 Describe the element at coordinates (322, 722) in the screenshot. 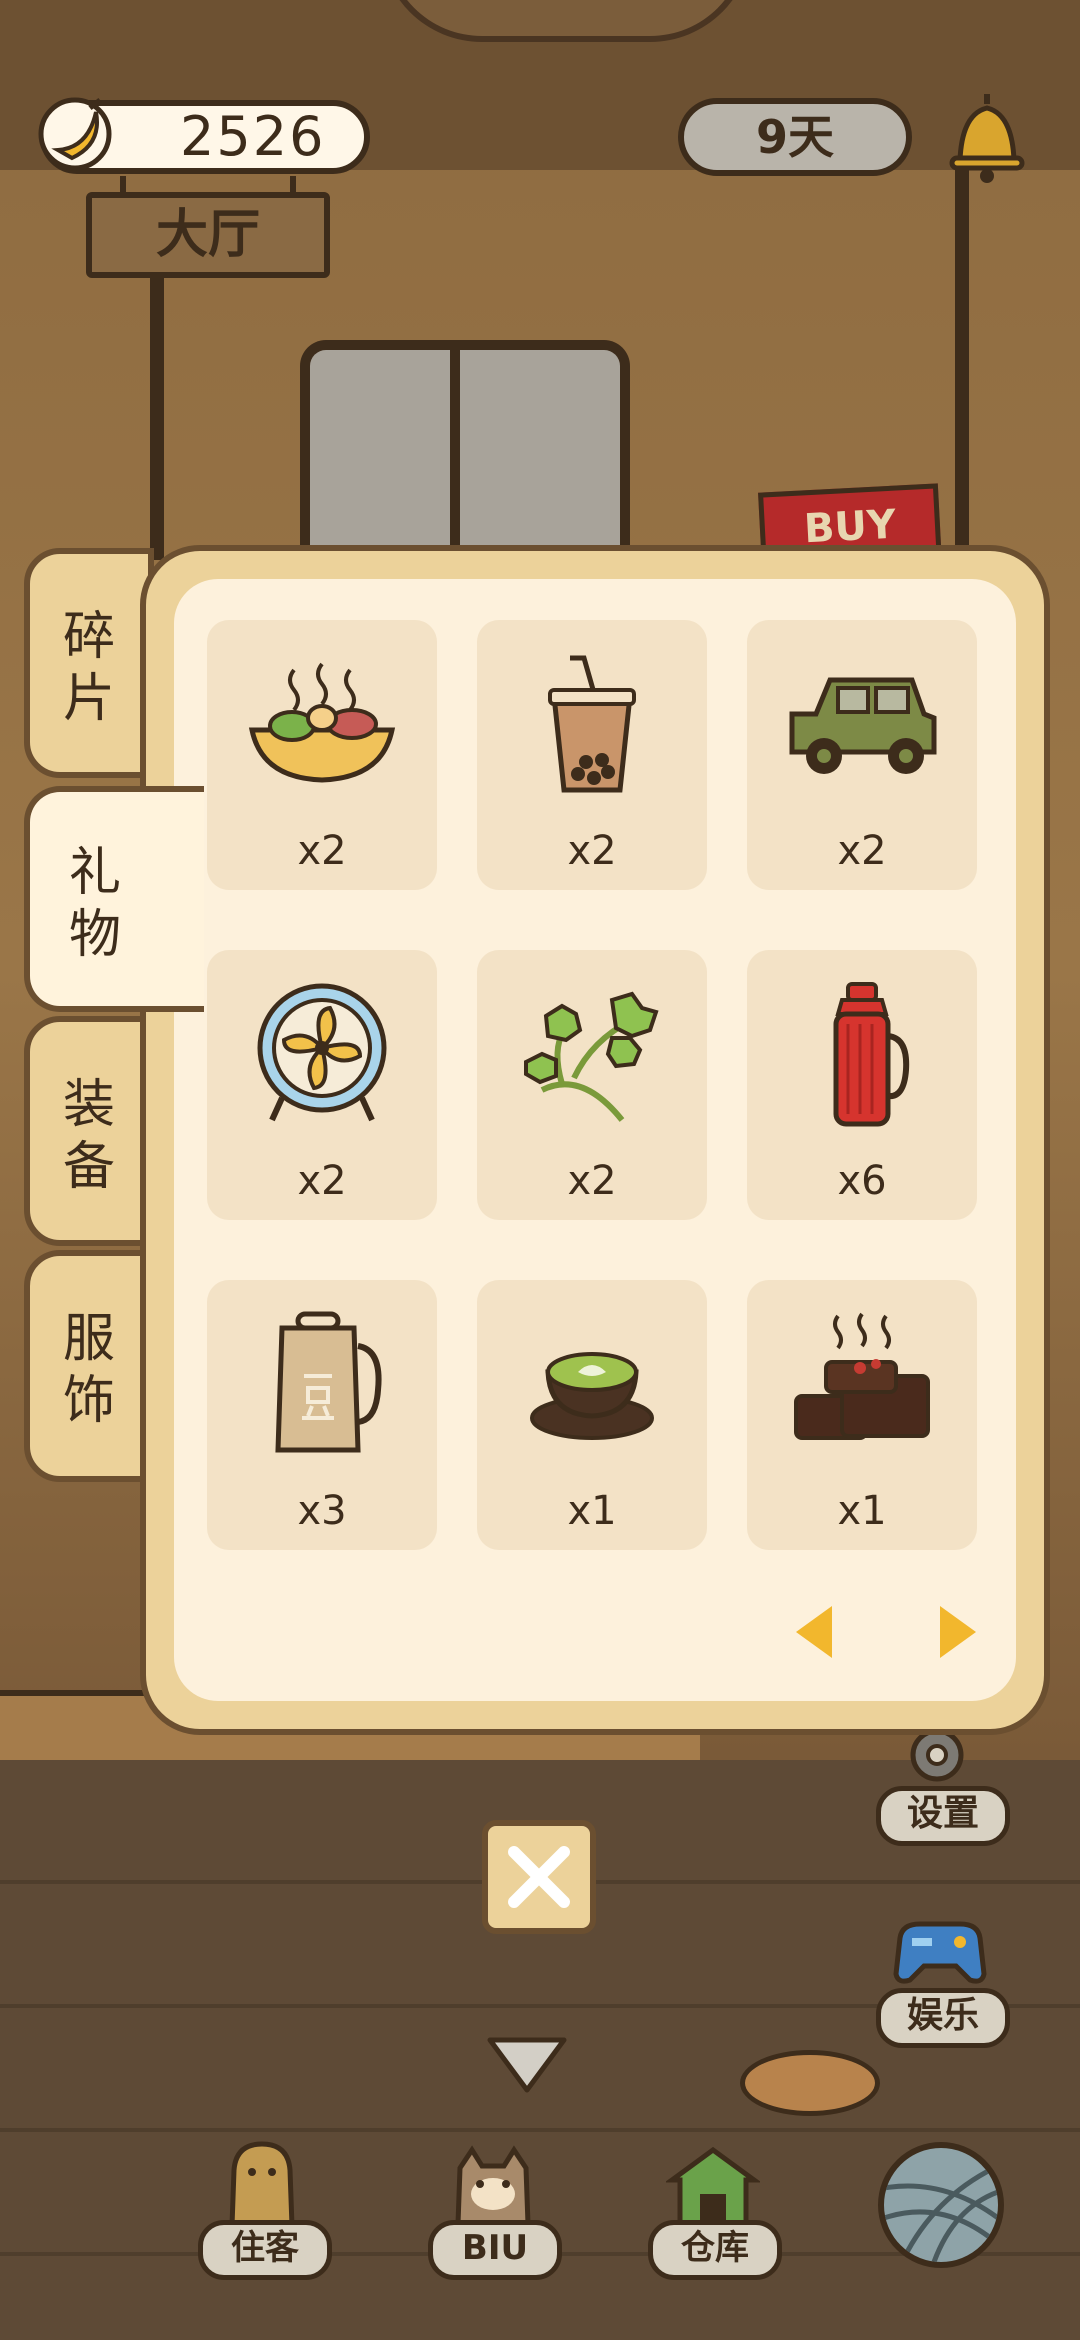

I see `hotpot-icon` at that location.